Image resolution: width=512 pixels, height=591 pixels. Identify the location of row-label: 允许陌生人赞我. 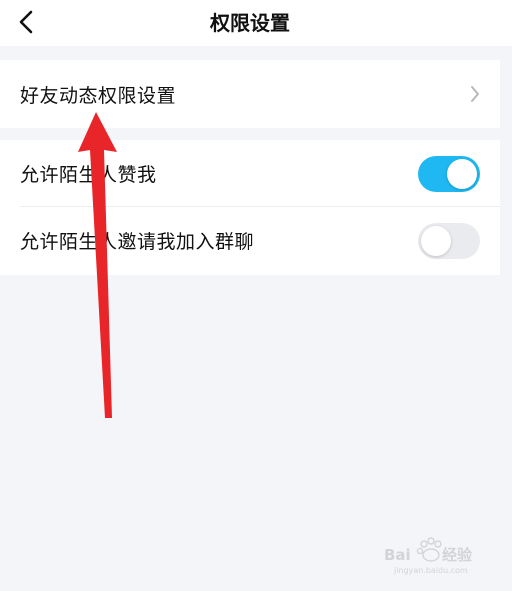
(88, 175).